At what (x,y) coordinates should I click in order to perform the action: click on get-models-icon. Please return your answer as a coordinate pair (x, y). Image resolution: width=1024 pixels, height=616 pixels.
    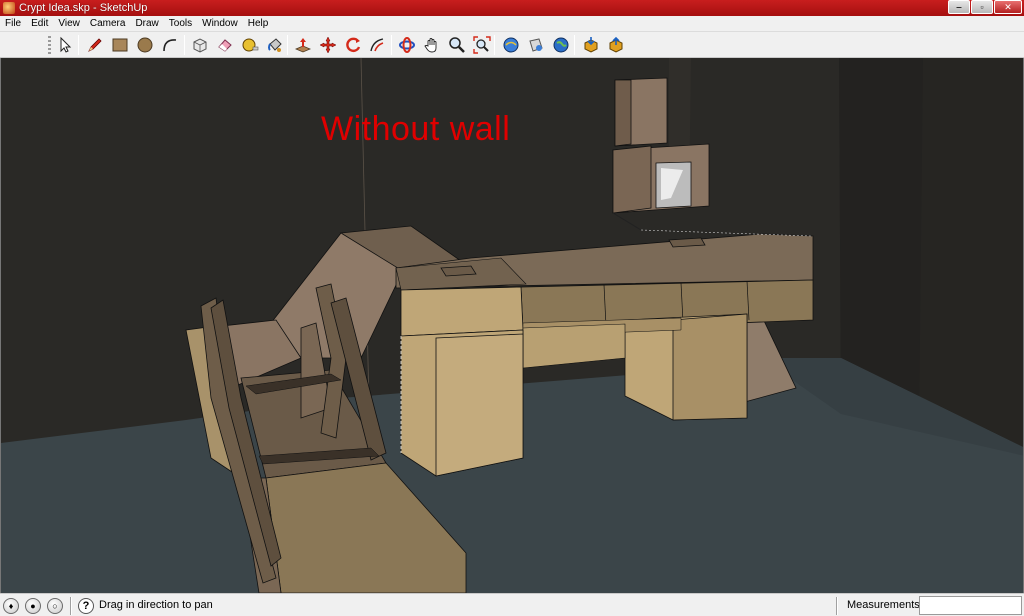
    Looking at the image, I should click on (510, 45).